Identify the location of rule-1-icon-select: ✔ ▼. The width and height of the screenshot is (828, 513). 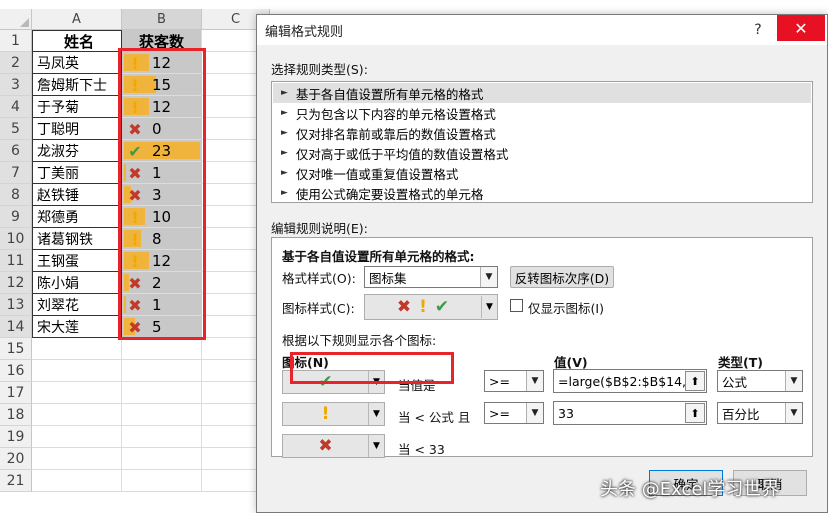
(333, 382).